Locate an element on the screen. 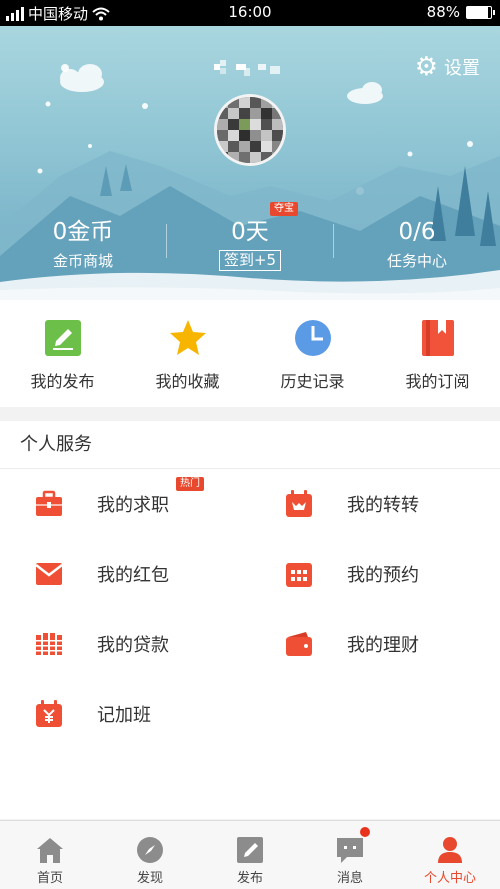  appointment-item: 我的预约 is located at coordinates (375, 574).